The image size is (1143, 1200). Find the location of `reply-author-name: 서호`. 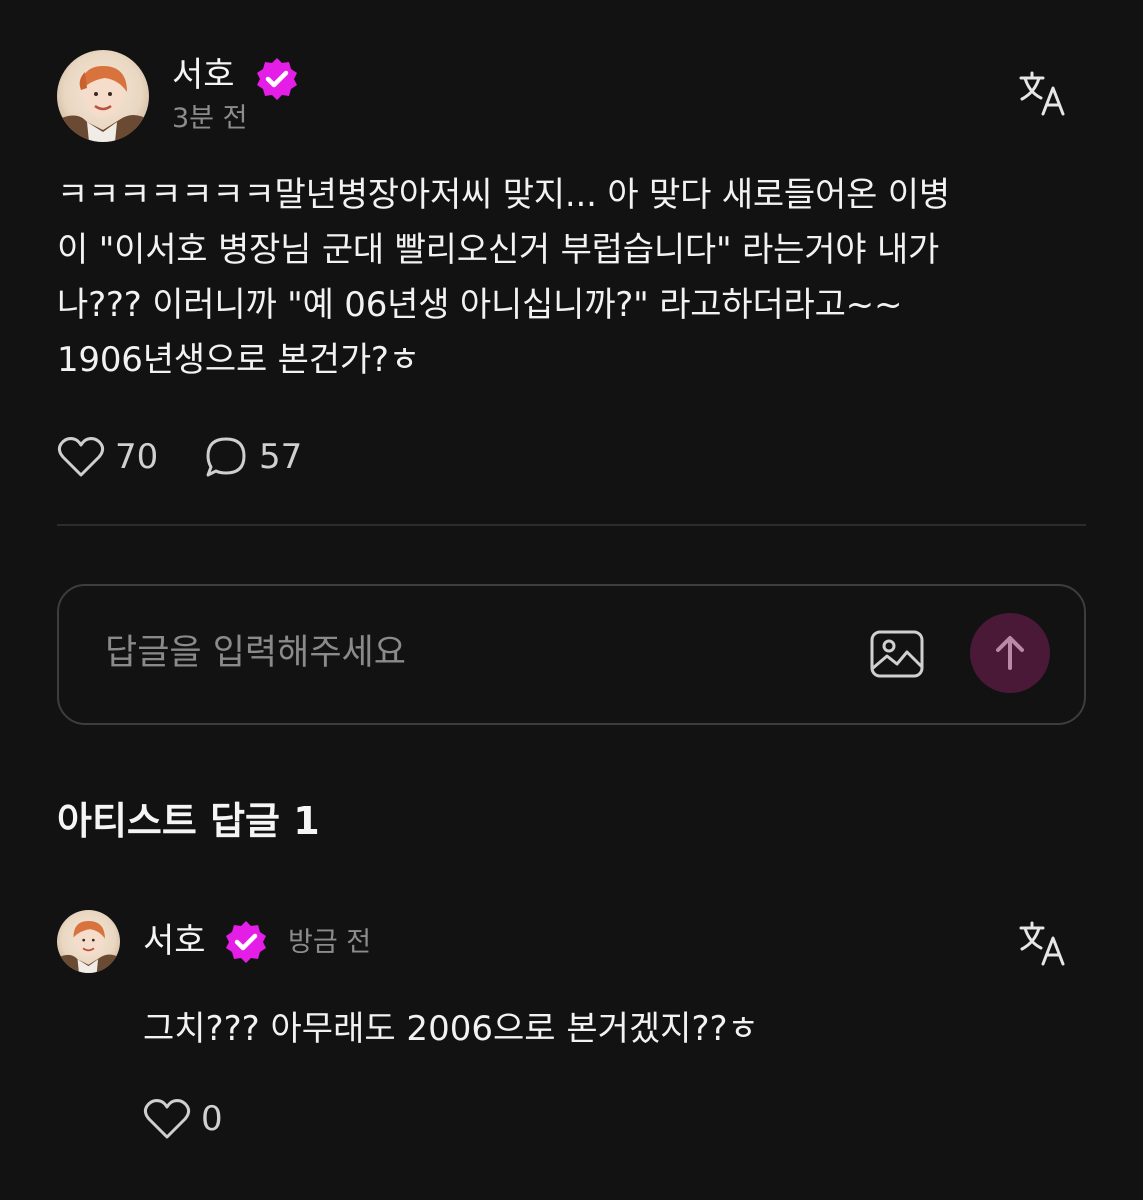

reply-author-name: 서호 is located at coordinates (174, 941).